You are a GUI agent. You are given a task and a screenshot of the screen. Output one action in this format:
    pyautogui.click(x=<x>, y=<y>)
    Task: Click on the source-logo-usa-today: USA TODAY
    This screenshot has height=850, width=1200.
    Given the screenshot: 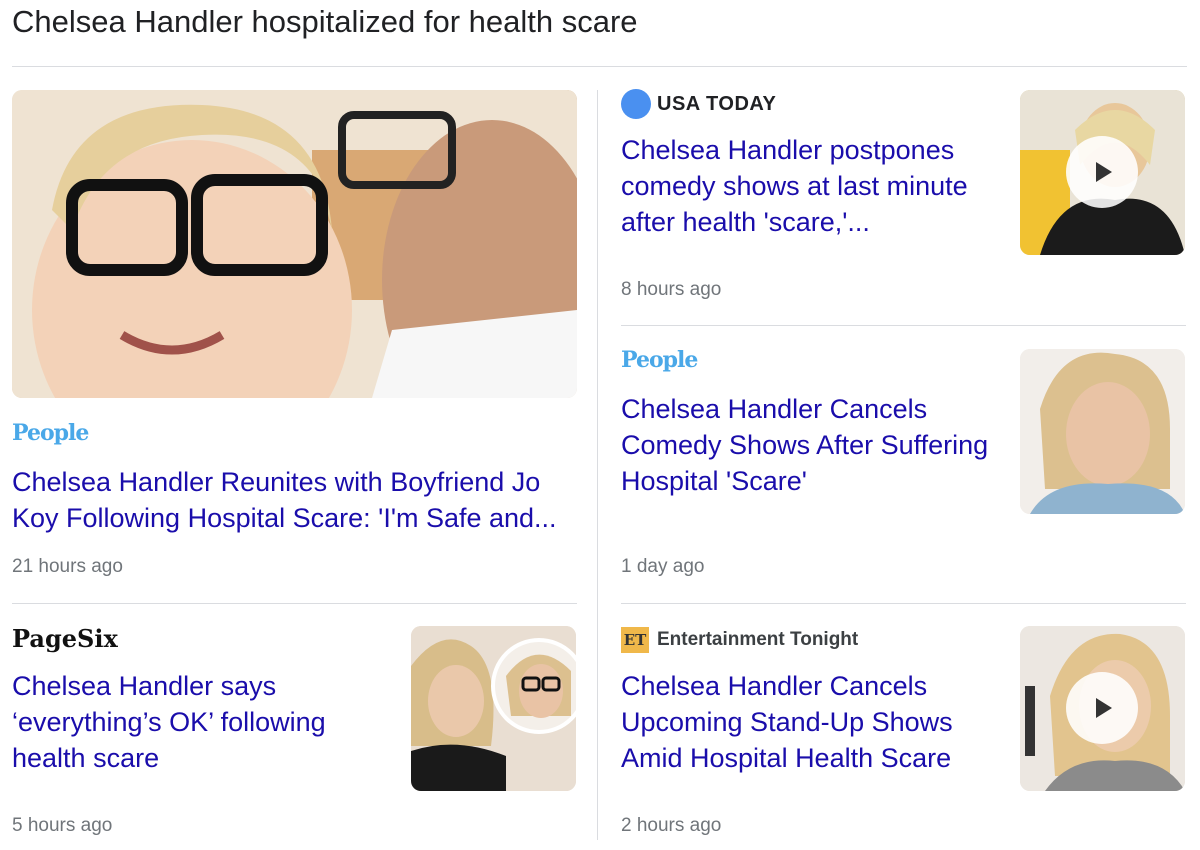 What is the action you would take?
    pyautogui.click(x=698, y=104)
    